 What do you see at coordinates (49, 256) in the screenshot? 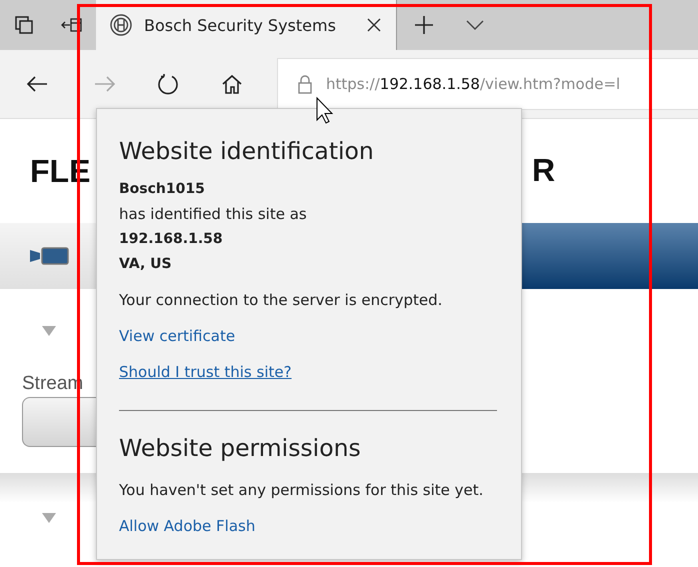
I see `camera-icon` at bounding box center [49, 256].